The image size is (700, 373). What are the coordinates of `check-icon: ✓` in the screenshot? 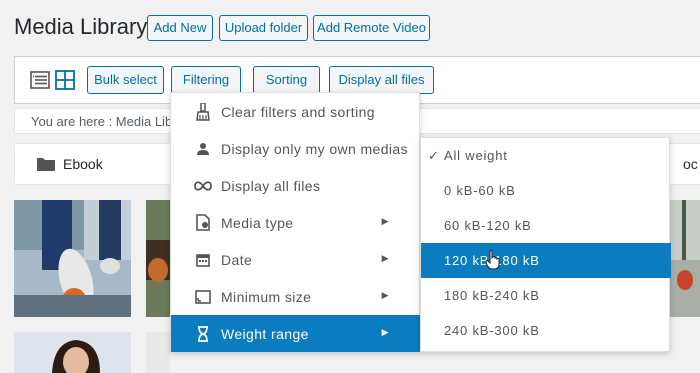 It's located at (434, 155).